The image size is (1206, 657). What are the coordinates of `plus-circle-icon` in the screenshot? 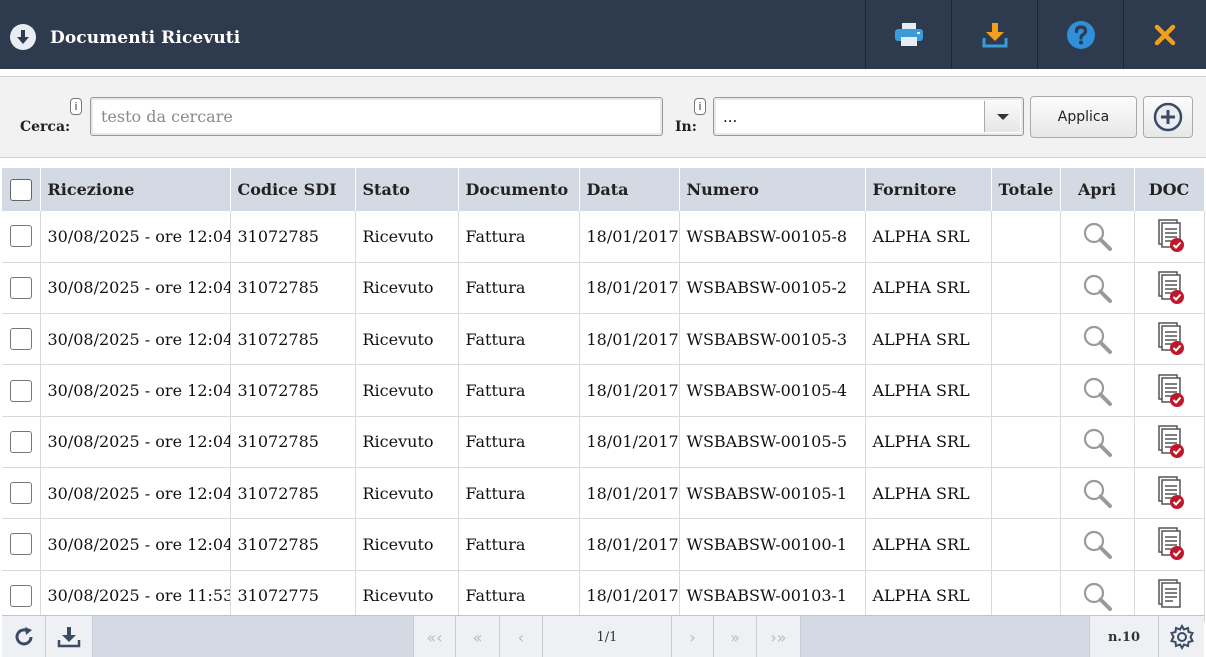 It's located at (1168, 117).